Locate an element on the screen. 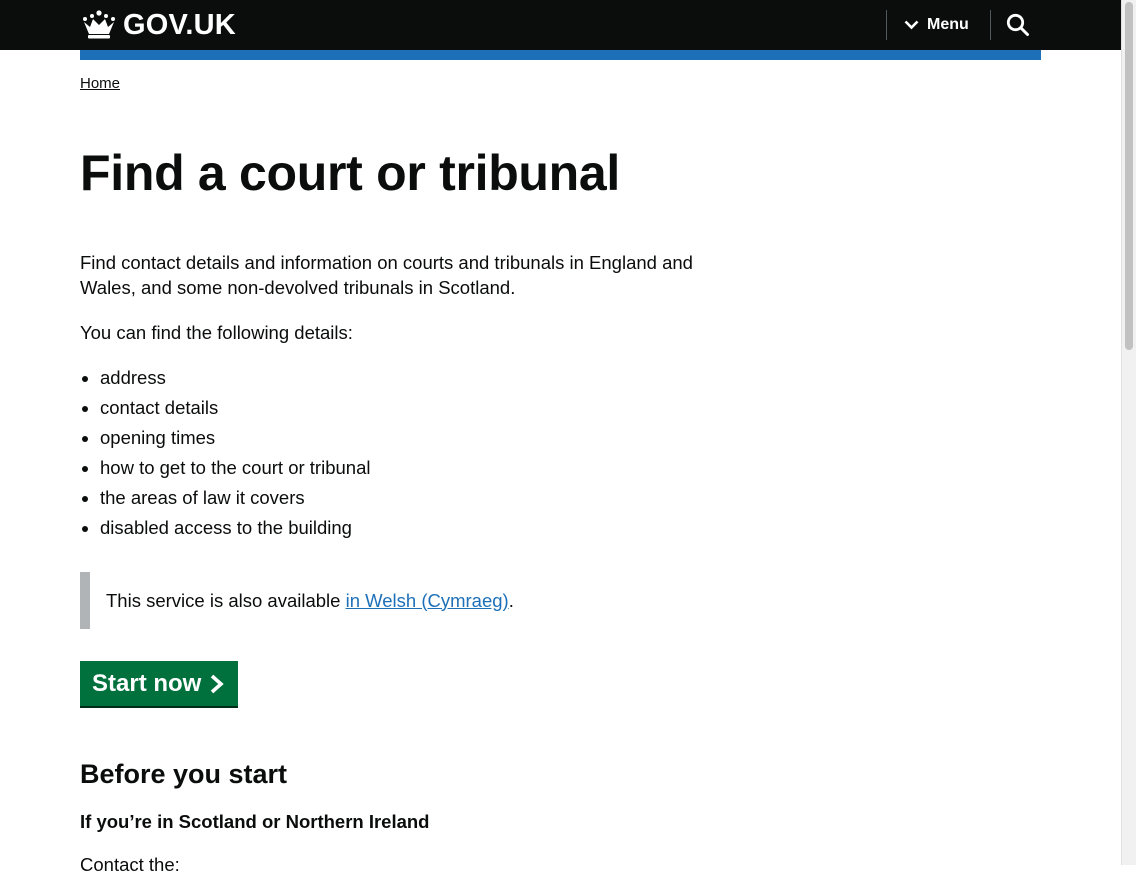 This screenshot has height=877, width=1136. govuk-logo-link: GOV.UK is located at coordinates (158, 25).